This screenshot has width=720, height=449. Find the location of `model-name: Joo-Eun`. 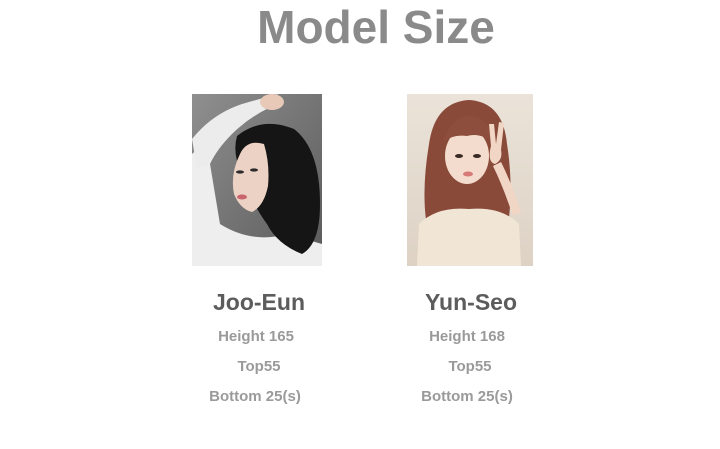

model-name: Joo-Eun is located at coordinates (259, 302).